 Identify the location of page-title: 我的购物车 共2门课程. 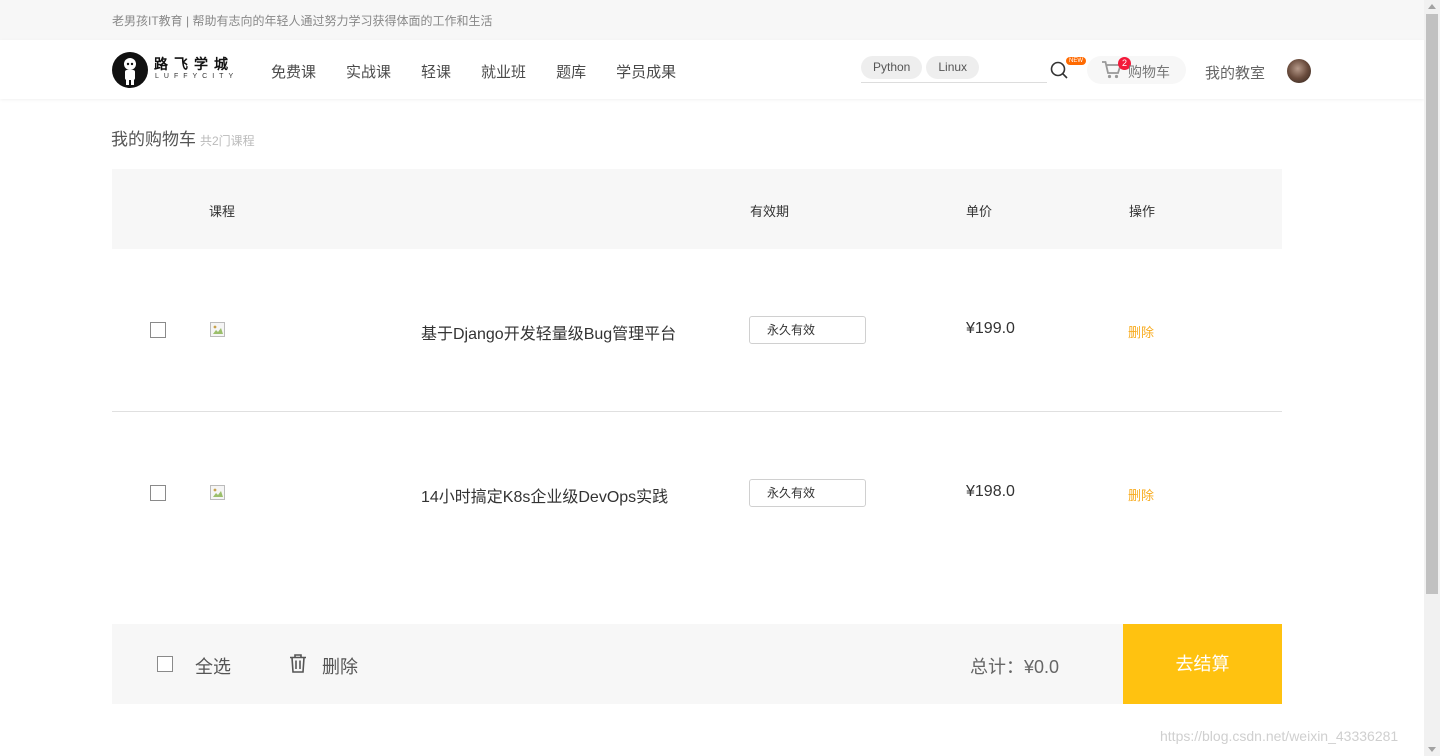
(183, 137).